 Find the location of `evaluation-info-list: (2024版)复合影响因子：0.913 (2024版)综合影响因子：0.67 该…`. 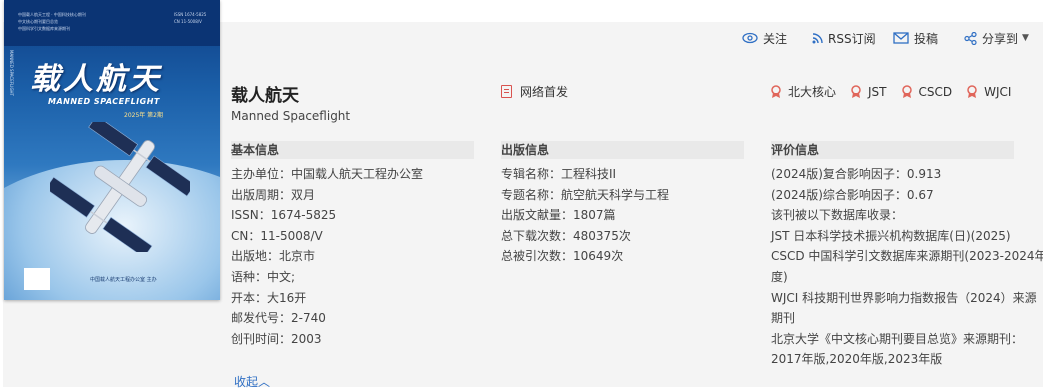

evaluation-info-list: (2024版)复合影响因子：0.913 (2024版)综合影响因子：0.67 该… is located at coordinates (907, 267).